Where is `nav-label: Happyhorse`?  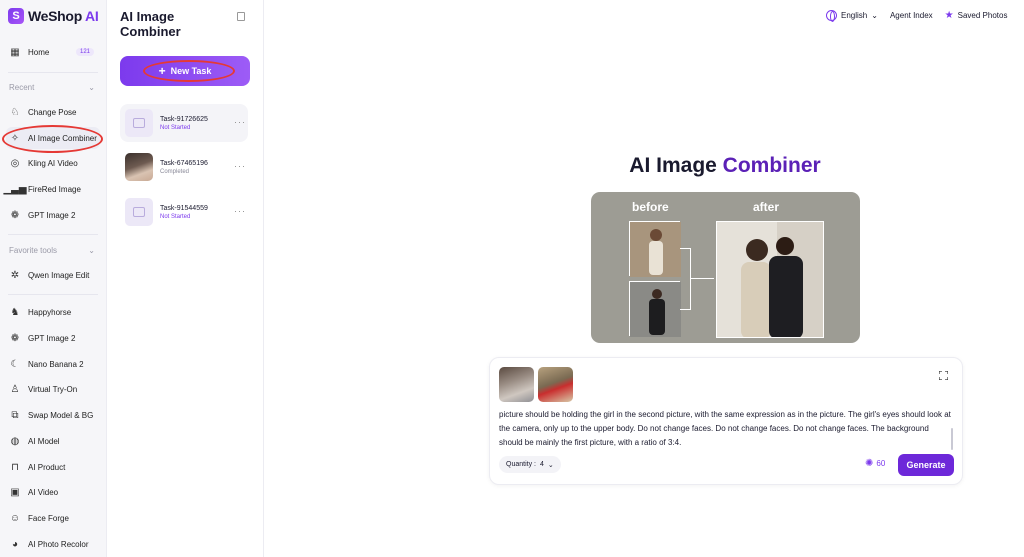
nav-label: Happyhorse is located at coordinates (50, 312).